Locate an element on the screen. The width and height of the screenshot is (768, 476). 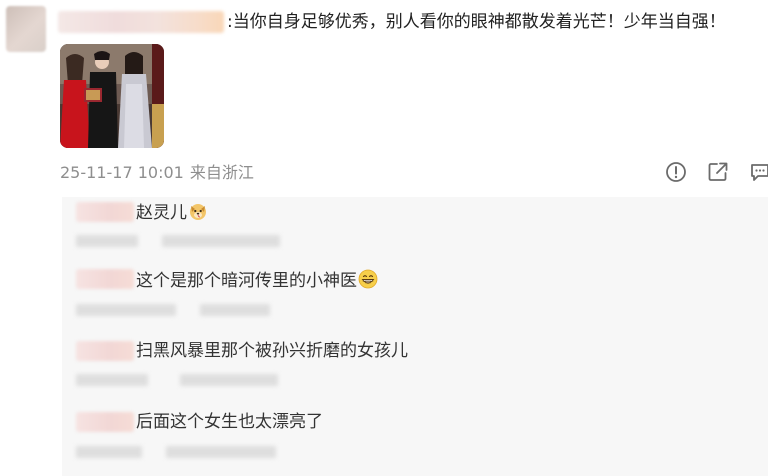
reply-text: 这个是那个暗河传里的小神医 is located at coordinates (246, 281).